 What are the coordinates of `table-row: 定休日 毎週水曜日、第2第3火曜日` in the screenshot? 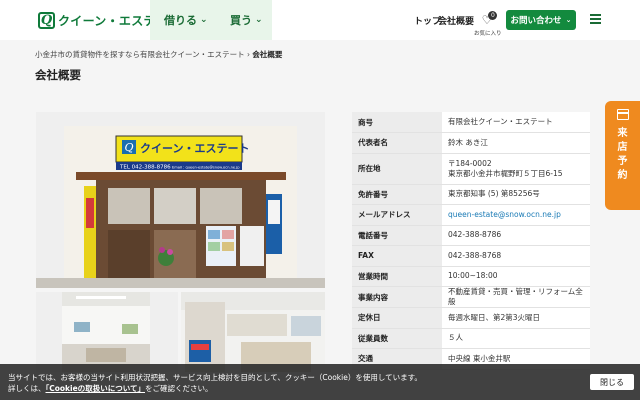 It's located at (471, 318).